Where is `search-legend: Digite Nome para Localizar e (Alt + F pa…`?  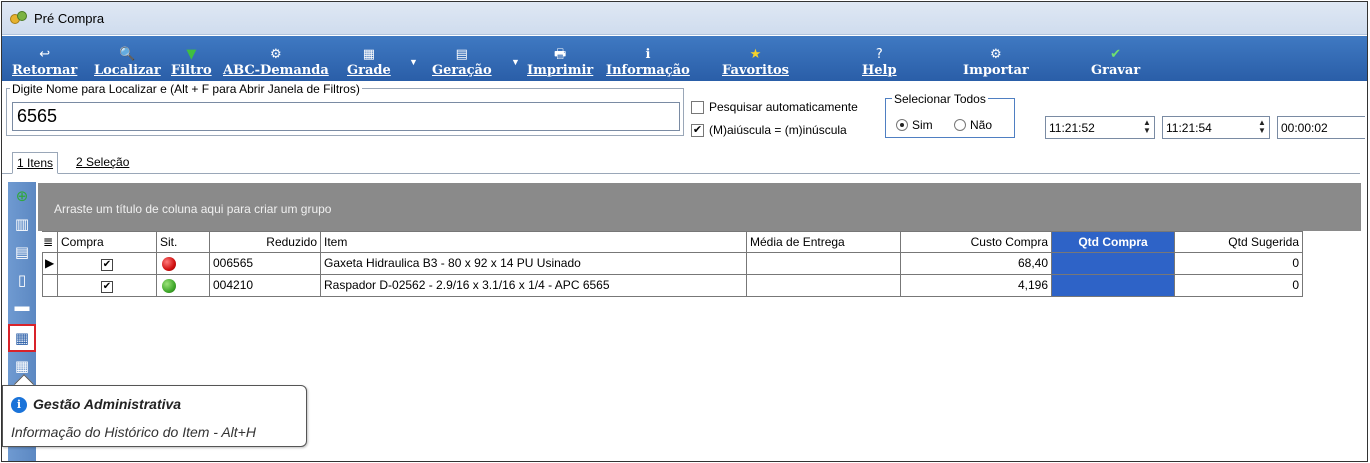
search-legend: Digite Nome para Localizar e (Alt + F pa… is located at coordinates (186, 89).